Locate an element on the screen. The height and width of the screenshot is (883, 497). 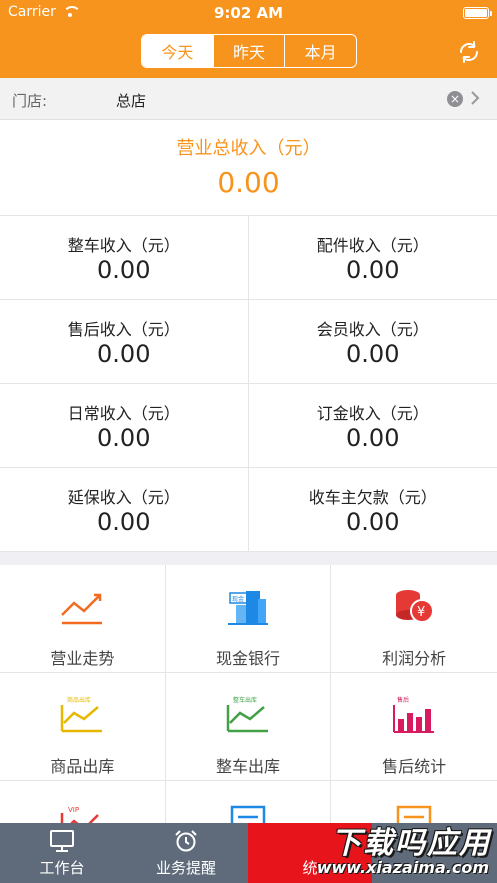
tab-label: 业务提醒 is located at coordinates (185, 868).